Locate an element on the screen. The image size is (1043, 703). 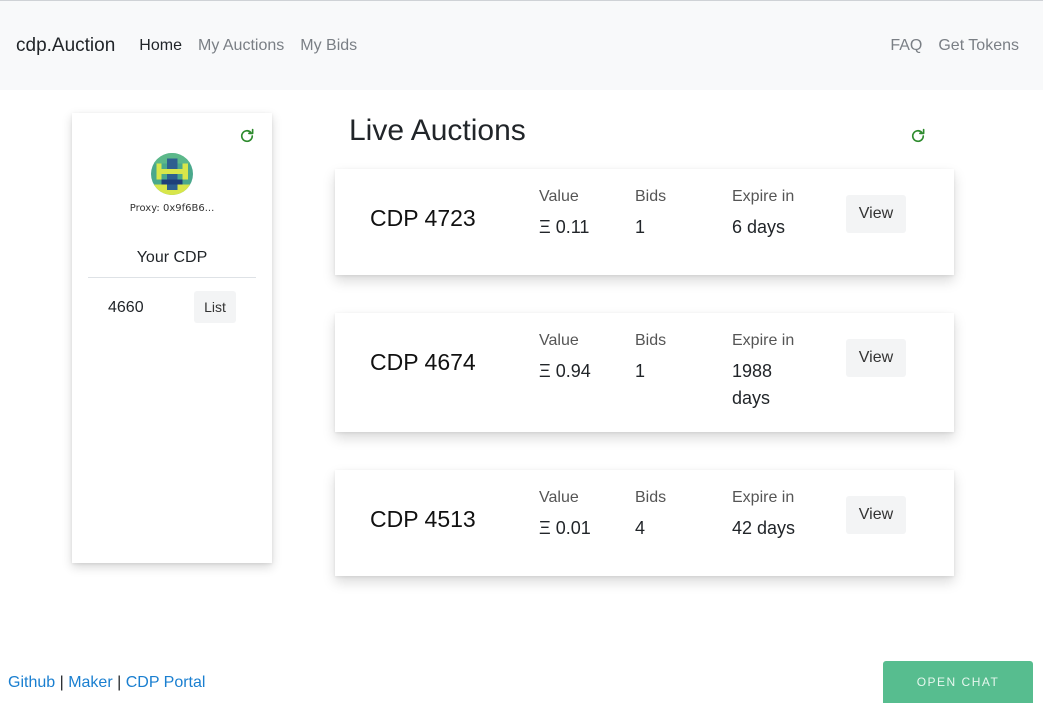
nav-right-group: FAQ Get Tokens is located at coordinates (950, 46).